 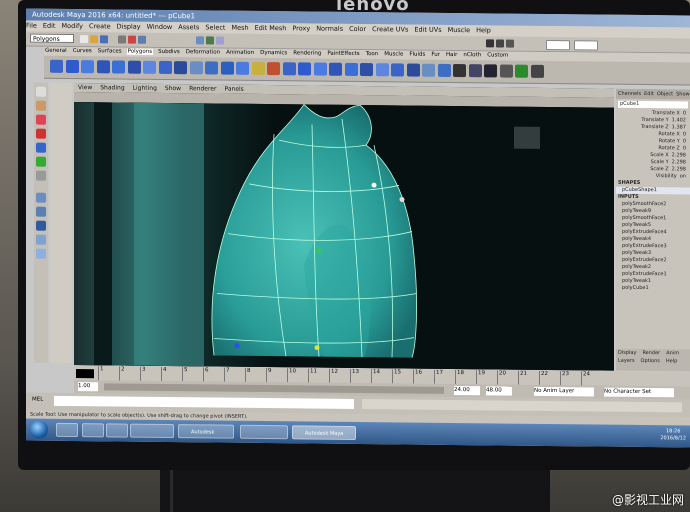 I want to click on channel-attr-value: 2.298, so click(x=679, y=162).